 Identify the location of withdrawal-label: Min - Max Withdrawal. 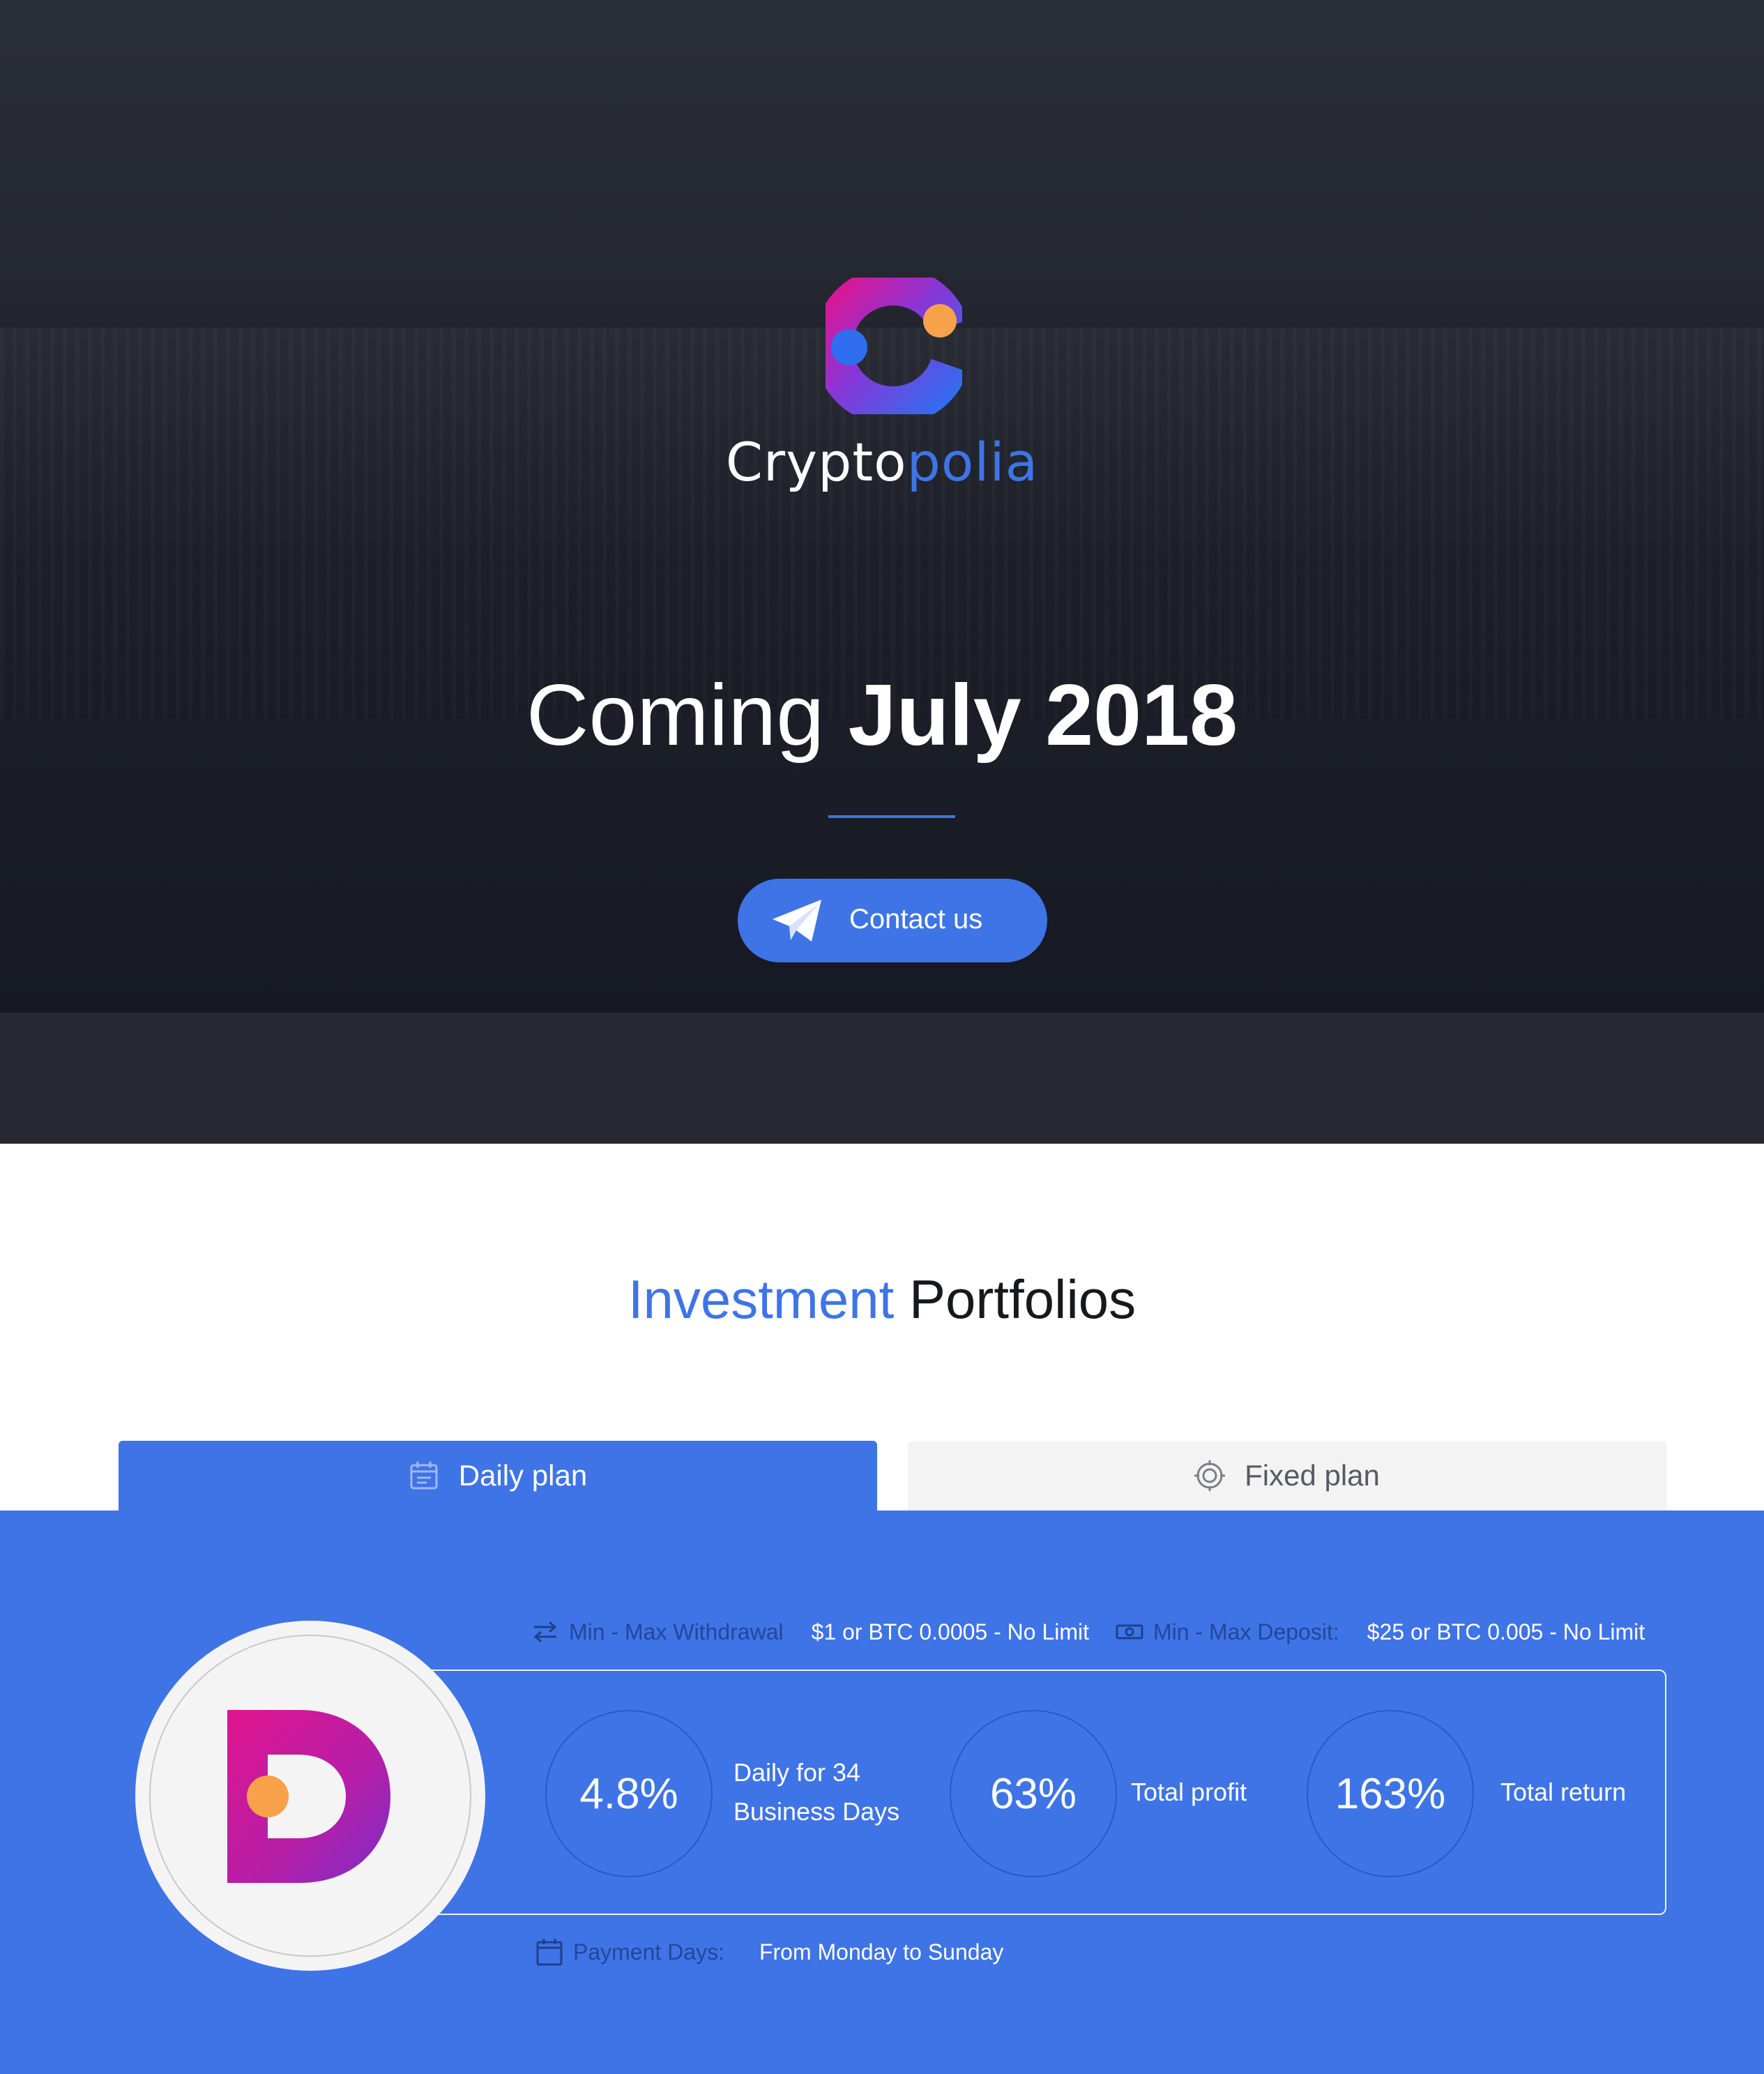
(676, 1631).